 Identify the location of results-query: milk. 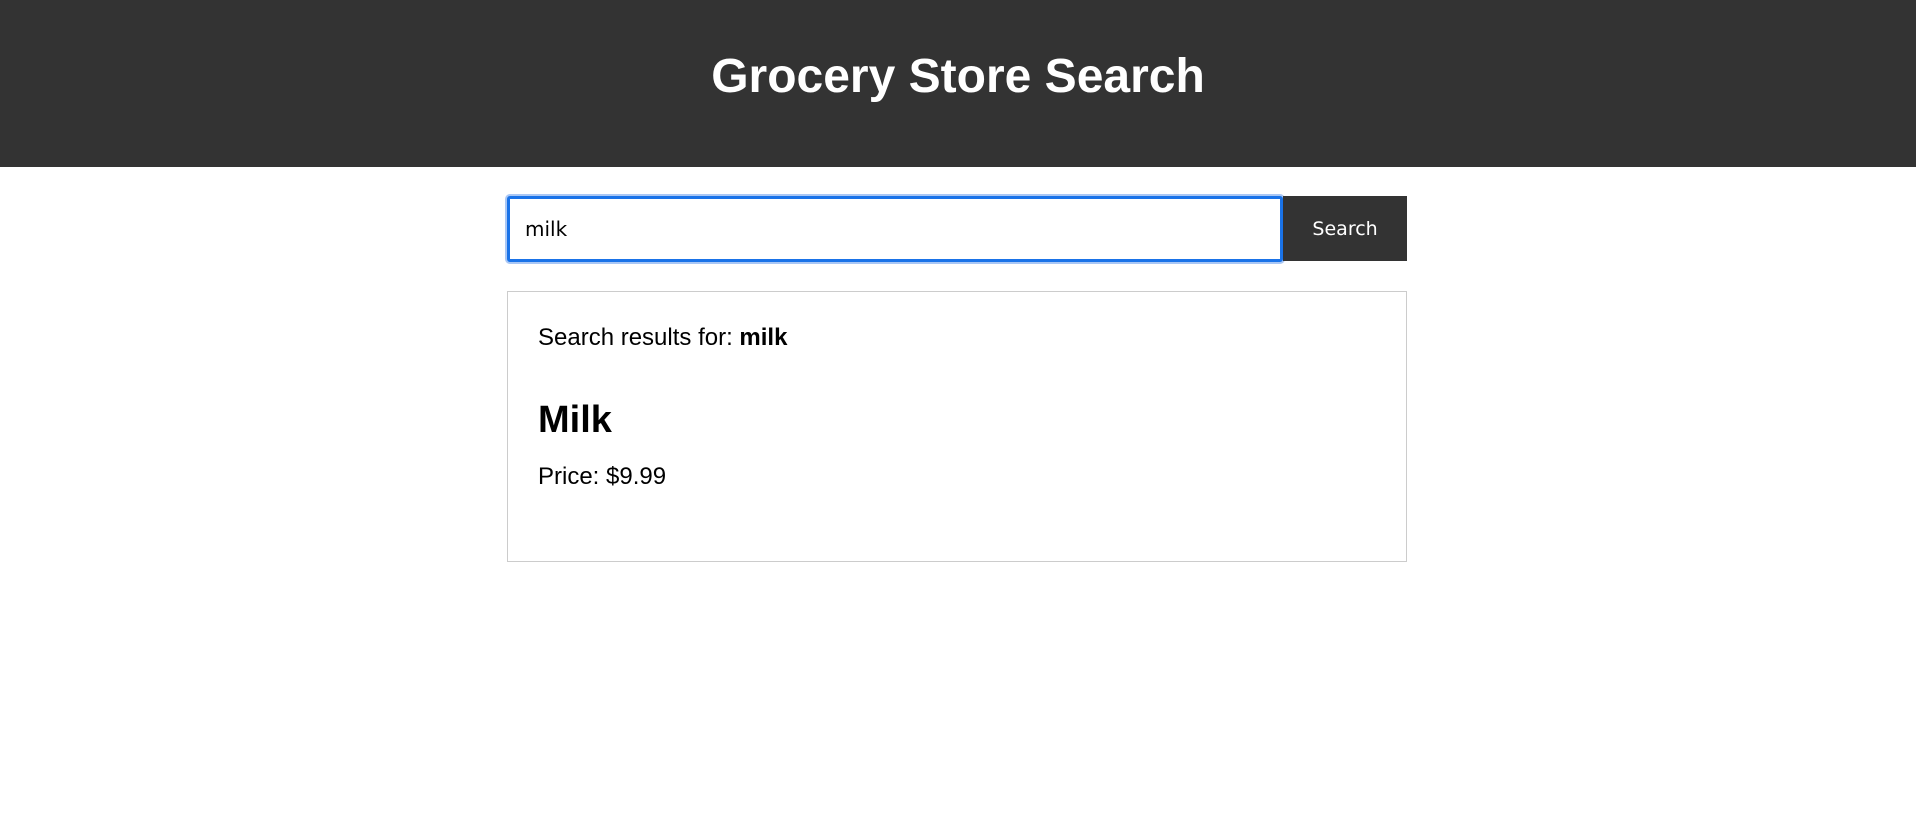
(763, 337).